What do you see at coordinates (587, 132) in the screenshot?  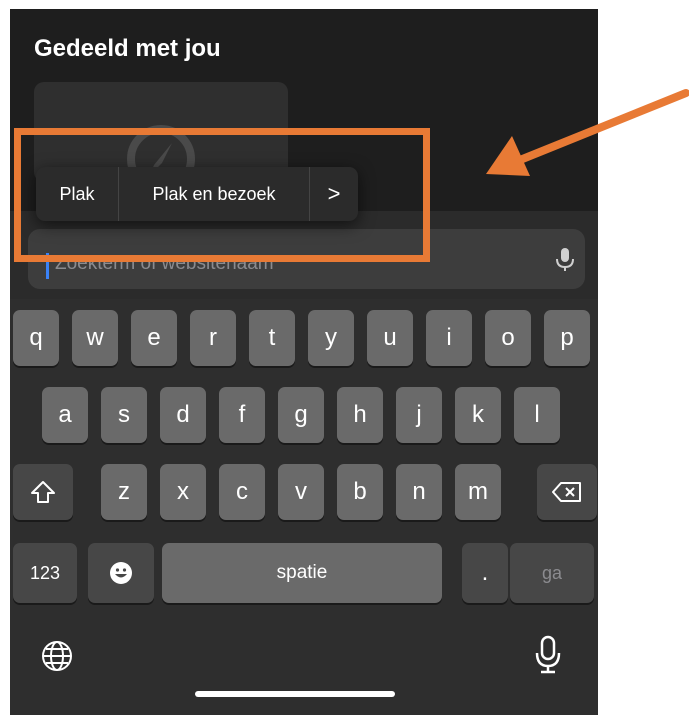 I see `annotation-arrow-icon` at bounding box center [587, 132].